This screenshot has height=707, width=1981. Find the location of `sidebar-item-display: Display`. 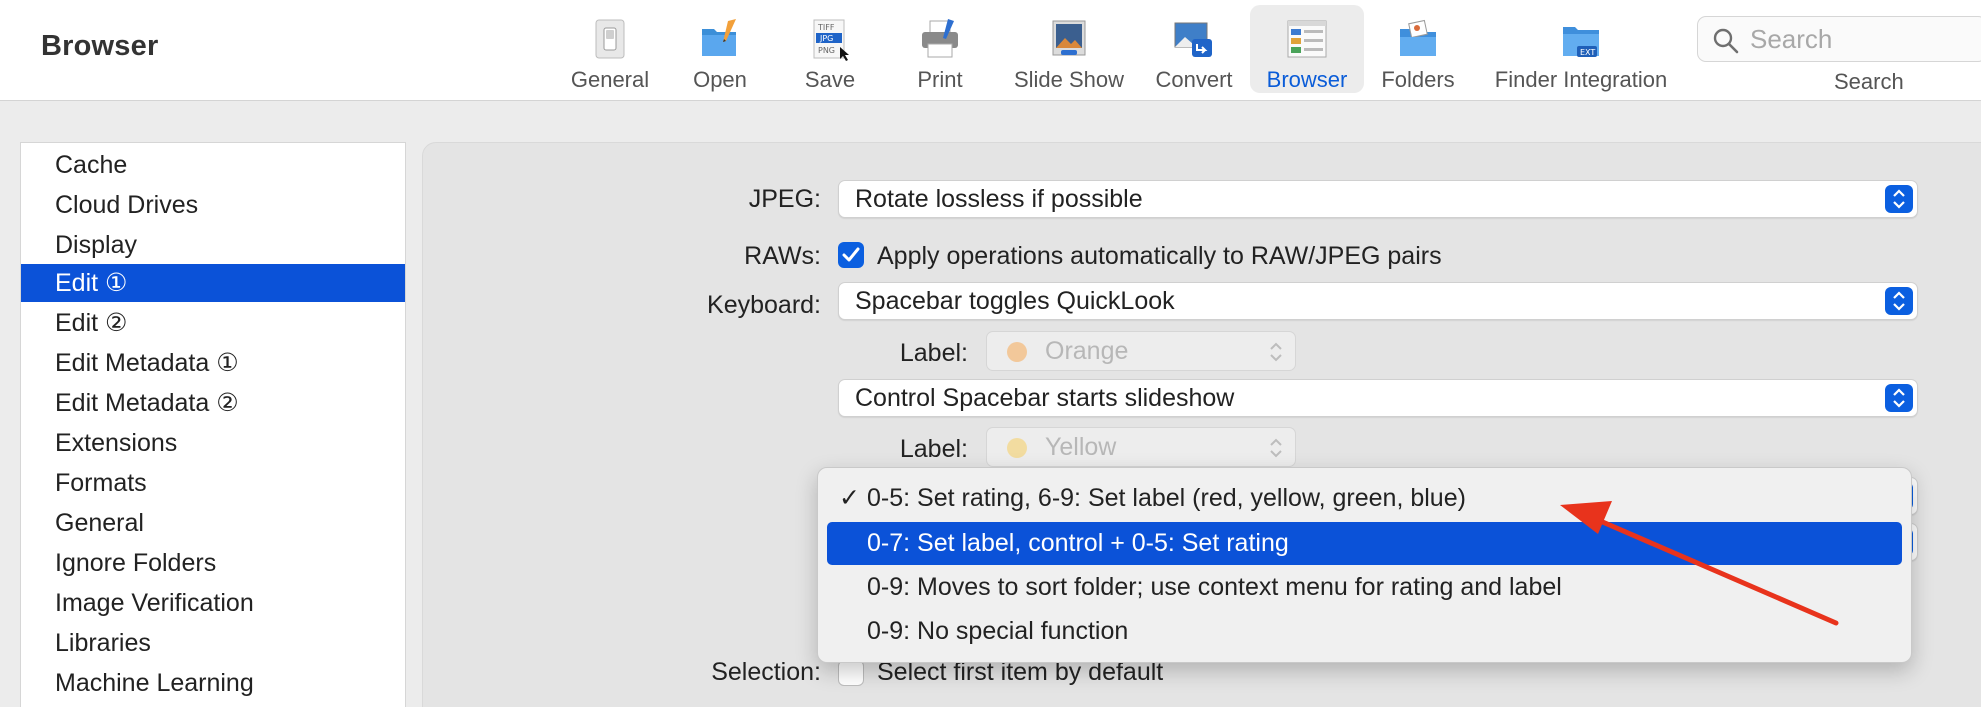

sidebar-item-display: Display is located at coordinates (213, 245).